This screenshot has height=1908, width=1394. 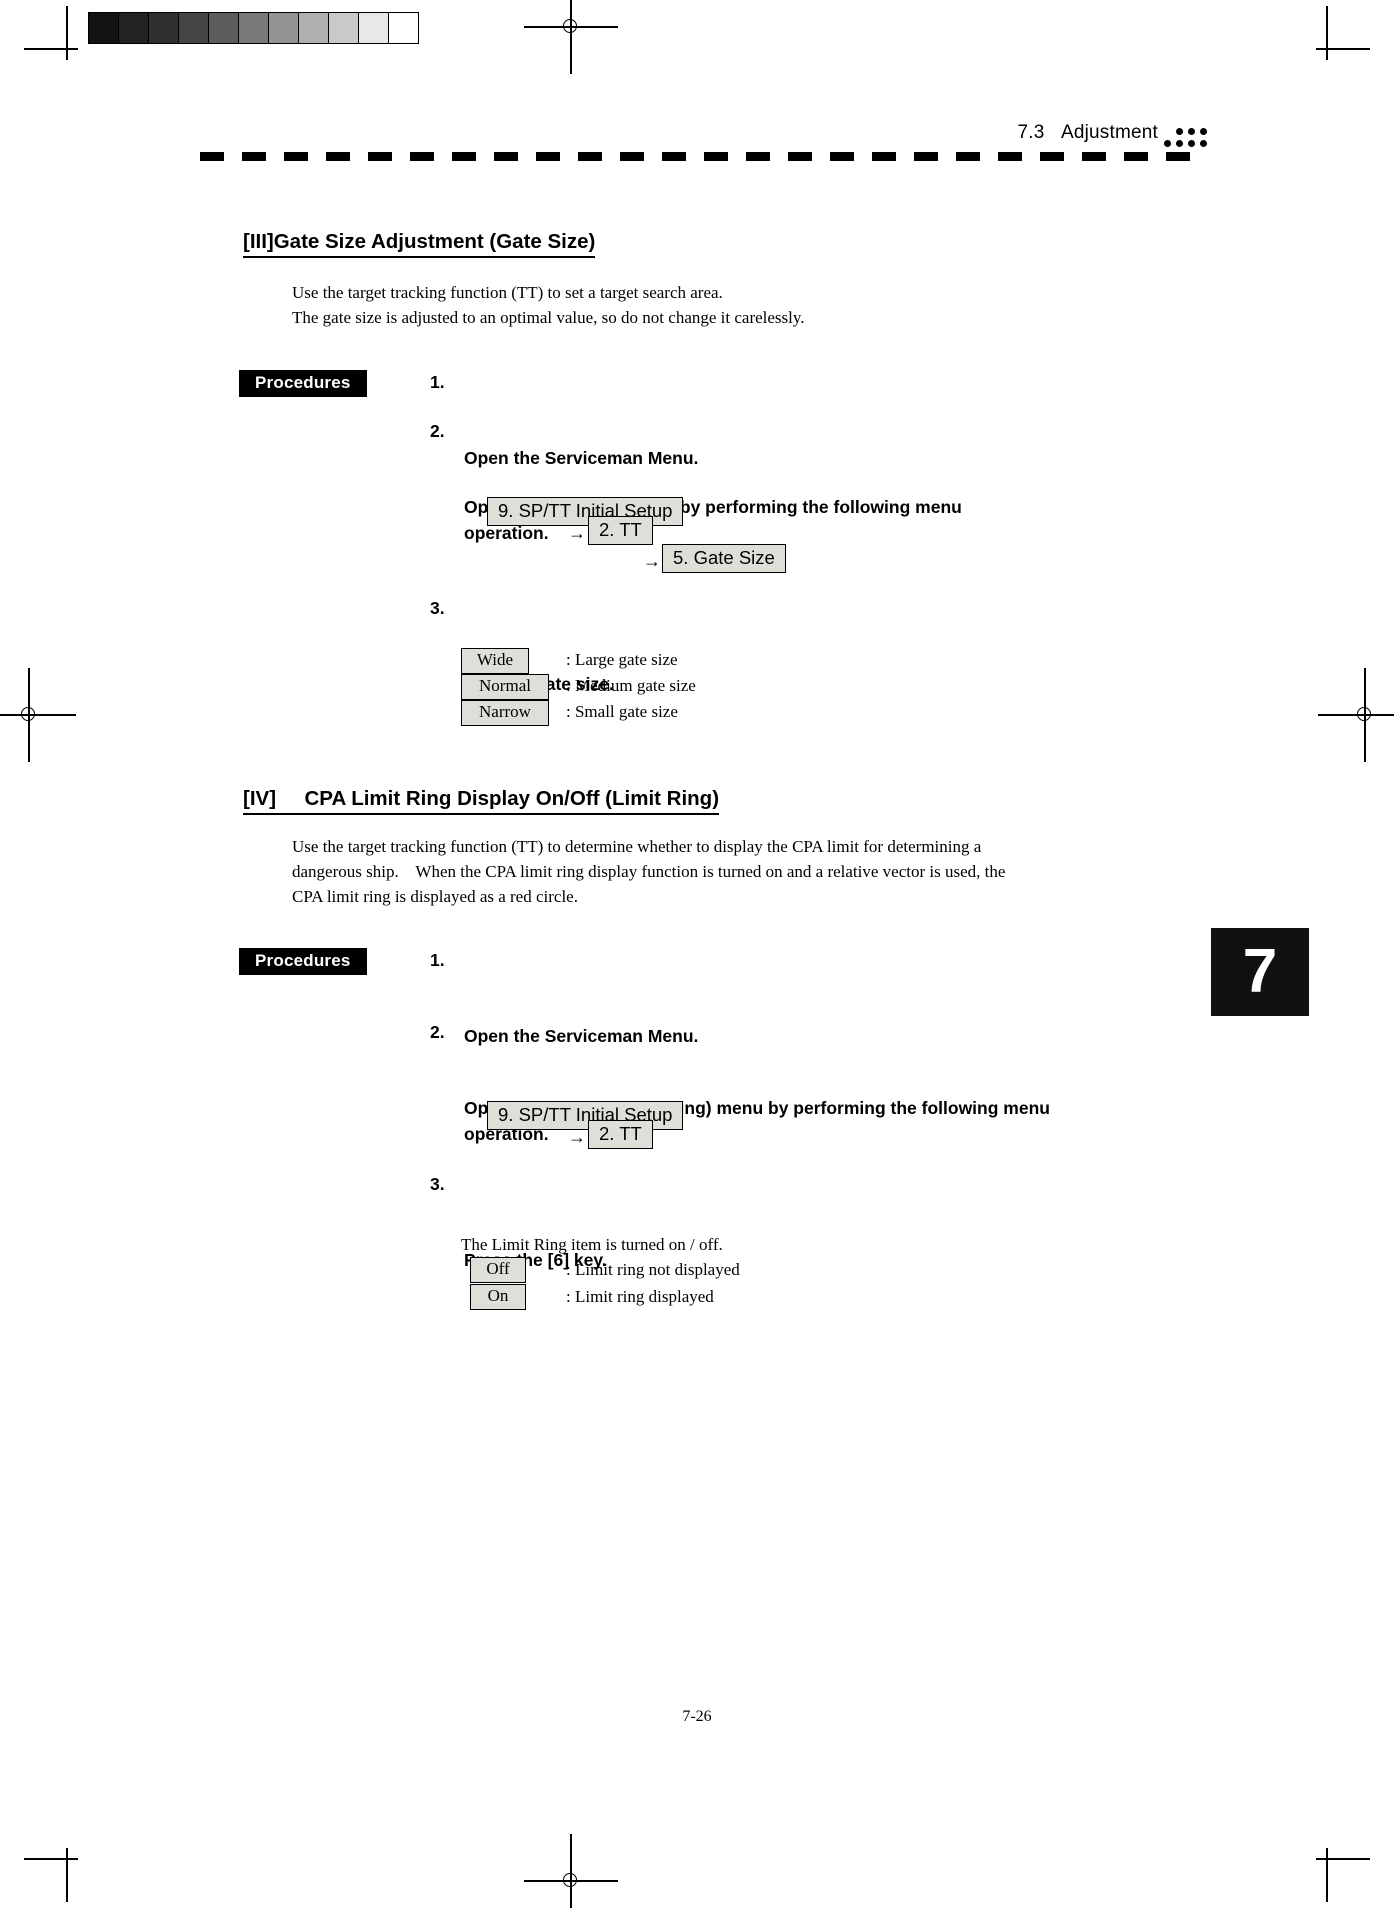 I want to click on header-section-title: Adjustment, so click(x=1109, y=132).